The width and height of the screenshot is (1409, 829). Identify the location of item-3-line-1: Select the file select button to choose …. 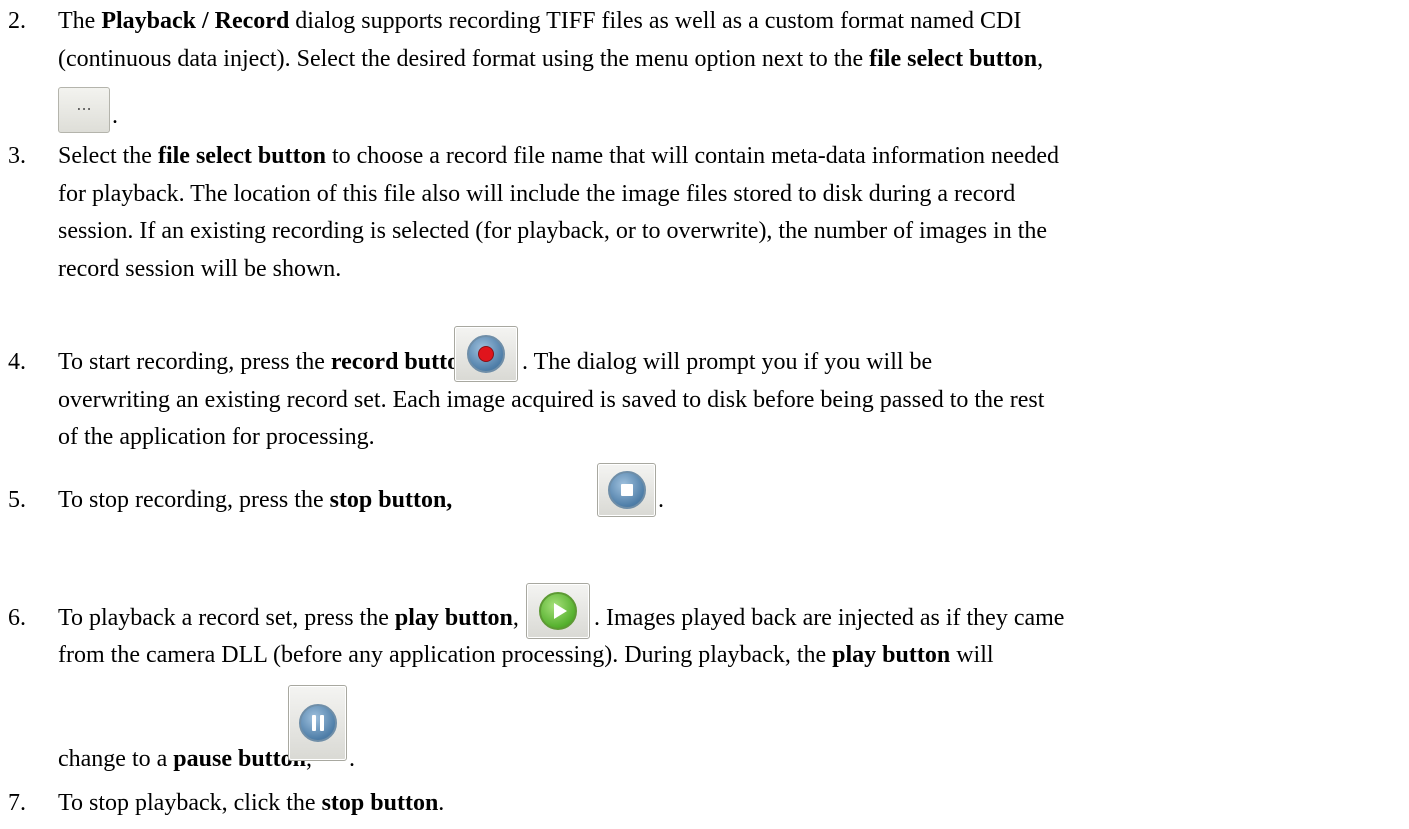
(558, 156).